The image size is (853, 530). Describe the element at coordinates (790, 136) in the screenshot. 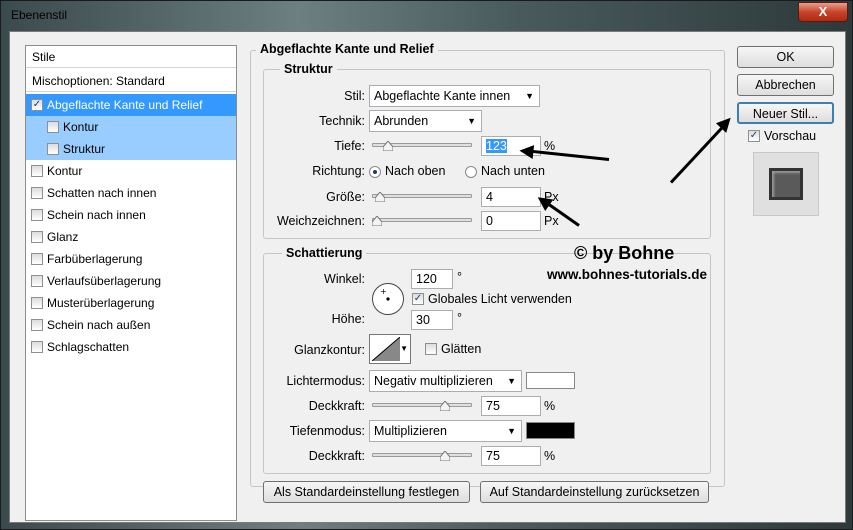

I see `preview-label: Vorschau` at that location.